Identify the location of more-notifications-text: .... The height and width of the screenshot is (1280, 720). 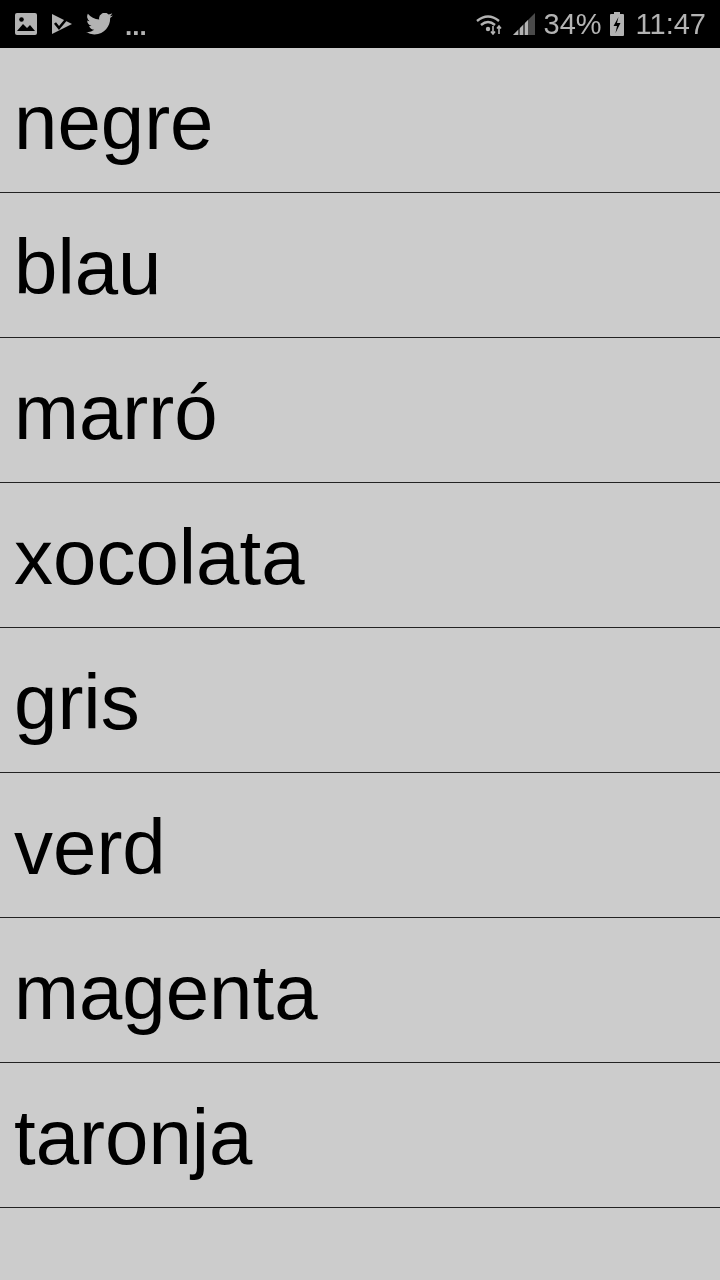
(136, 24).